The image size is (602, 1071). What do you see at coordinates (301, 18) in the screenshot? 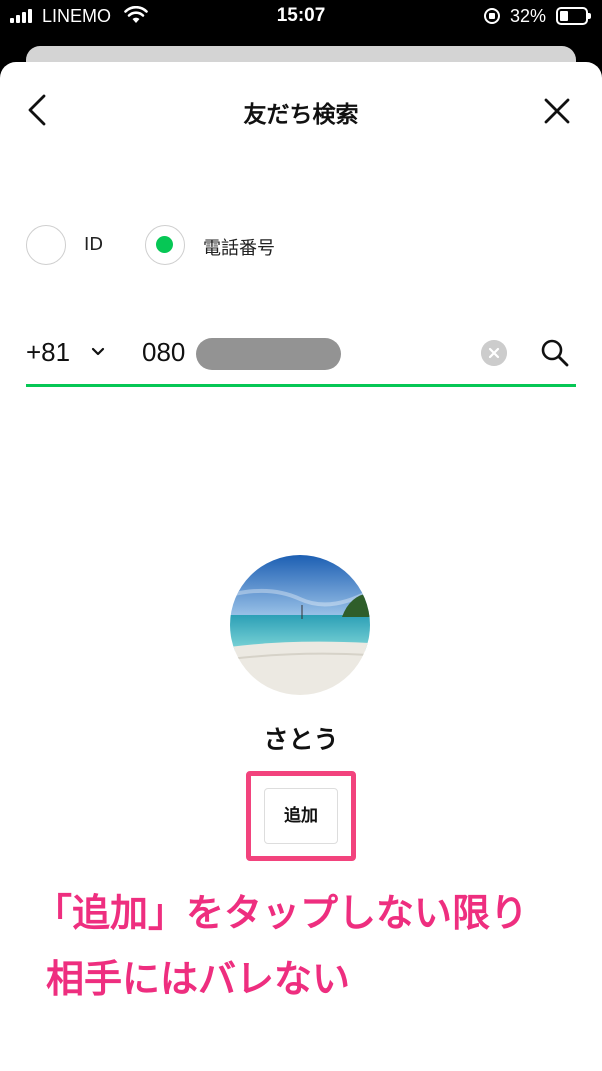
I see `status-bar: LINEMO 15:07 32%` at bounding box center [301, 18].